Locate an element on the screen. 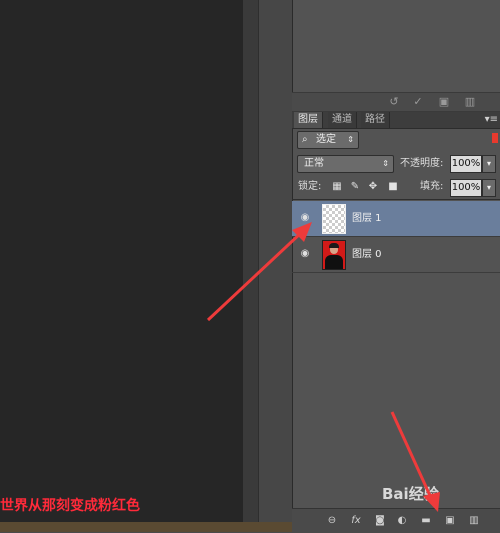 Image resolution: width=500 pixels, height=533 pixels. layer-name: 图层 0 is located at coordinates (367, 254).